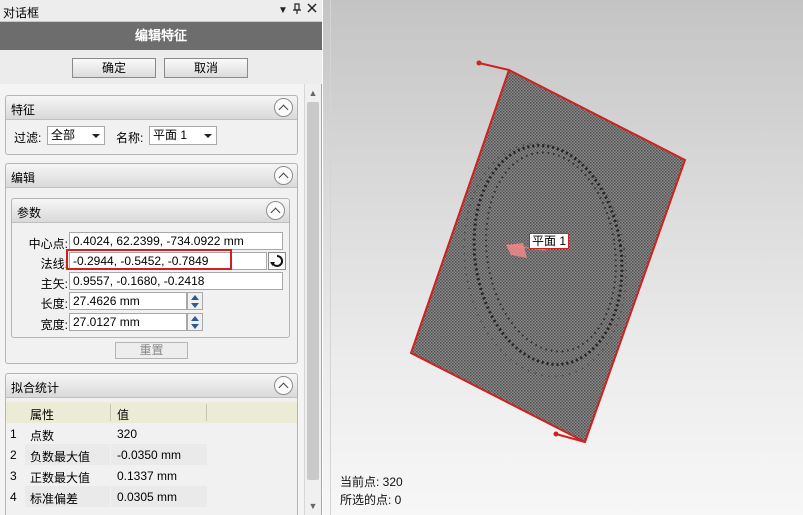 The height and width of the screenshot is (515, 803). What do you see at coordinates (60, 457) in the screenshot?
I see `property-cell: 负数最大值` at bounding box center [60, 457].